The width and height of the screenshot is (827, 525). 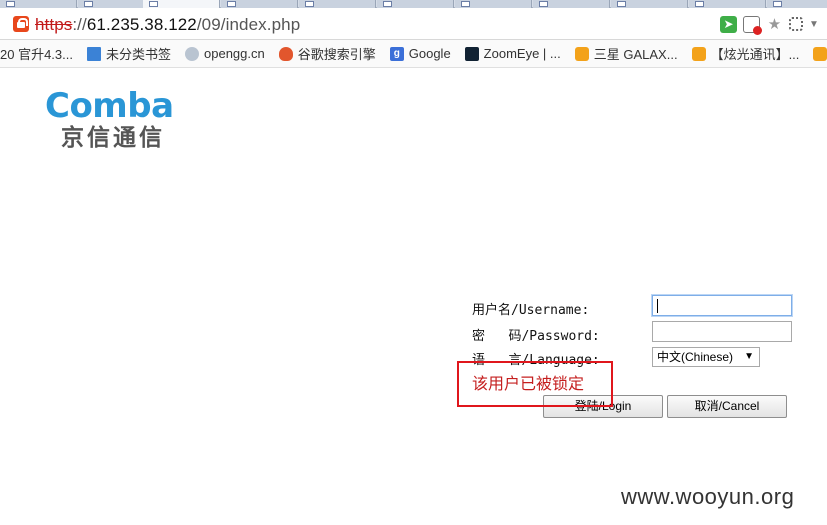 What do you see at coordinates (413, 24) in the screenshot?
I see `address-bar: https://61.235.38.122/09/index.php ➤ ★ ▼` at bounding box center [413, 24].